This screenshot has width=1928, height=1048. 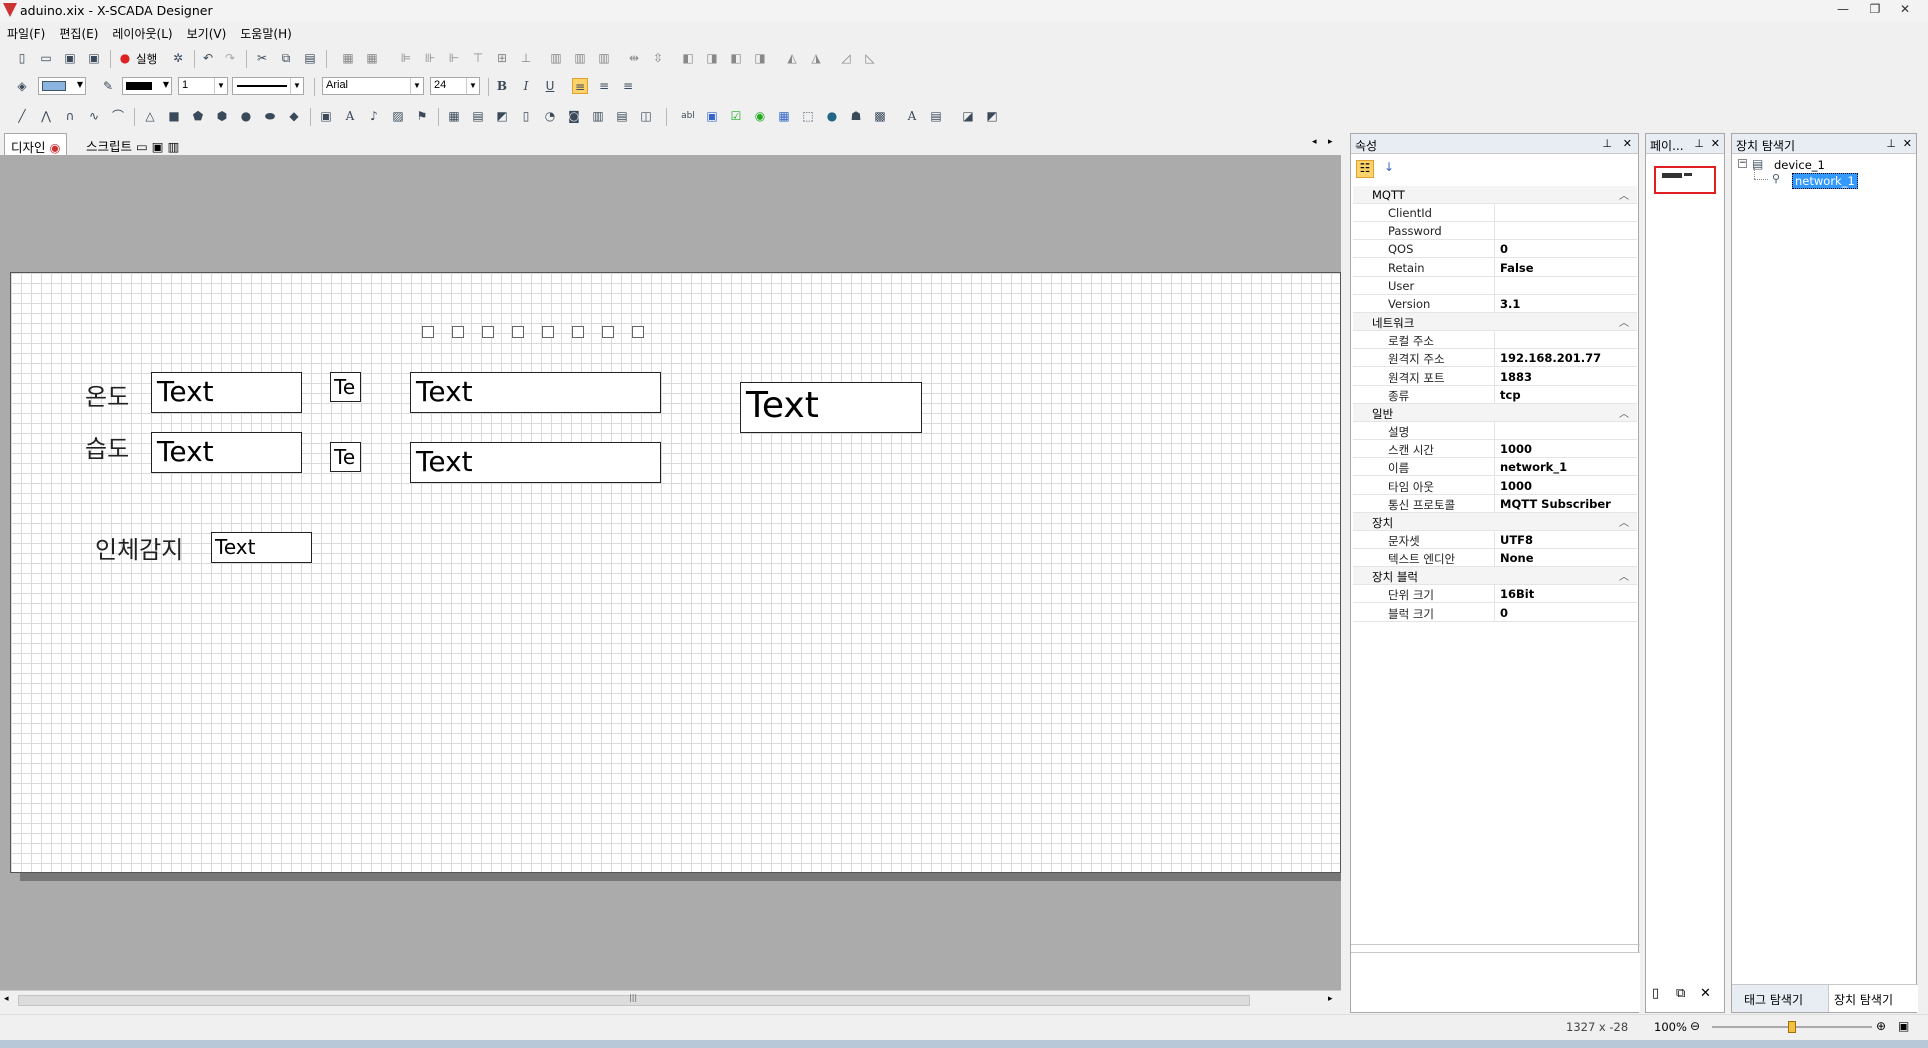 What do you see at coordinates (198, 116) in the screenshot?
I see `pentagon-tool-icon: ⬟` at bounding box center [198, 116].